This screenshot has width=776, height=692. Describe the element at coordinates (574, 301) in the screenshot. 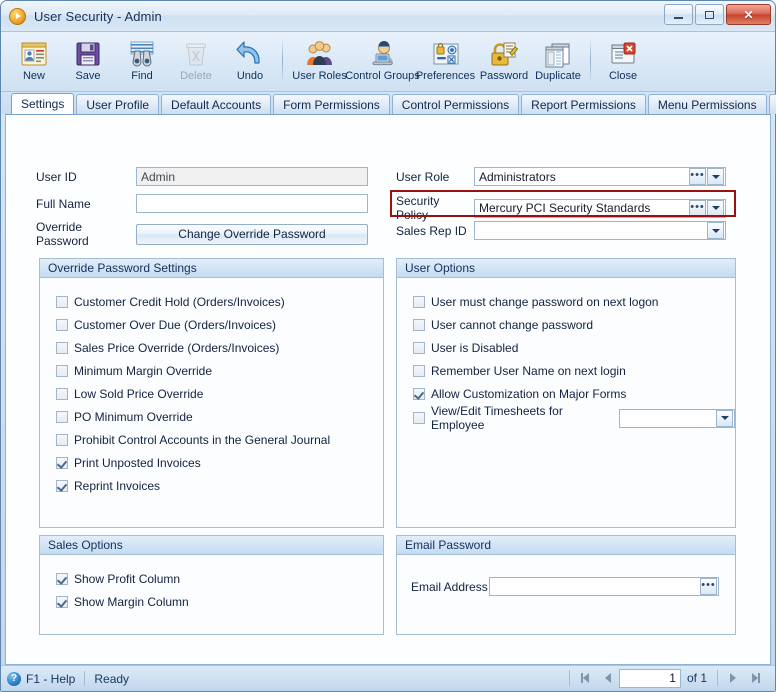

I see `checkbox-row: User must change password on next logon` at that location.